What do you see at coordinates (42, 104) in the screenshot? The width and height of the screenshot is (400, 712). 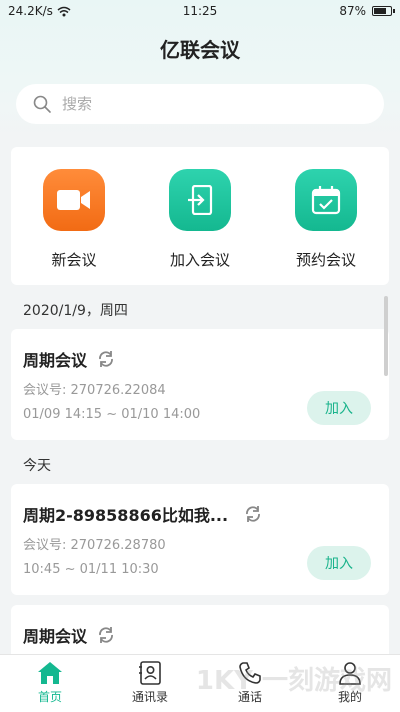 I see `search-icon` at bounding box center [42, 104].